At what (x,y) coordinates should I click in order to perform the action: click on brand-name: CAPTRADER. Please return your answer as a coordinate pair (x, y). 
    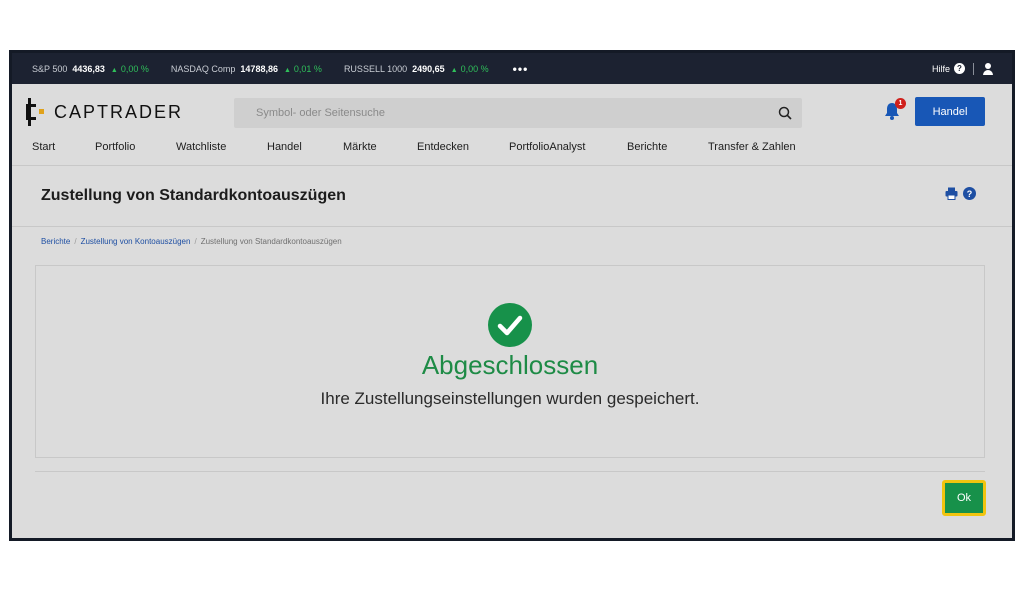
    Looking at the image, I should click on (119, 111).